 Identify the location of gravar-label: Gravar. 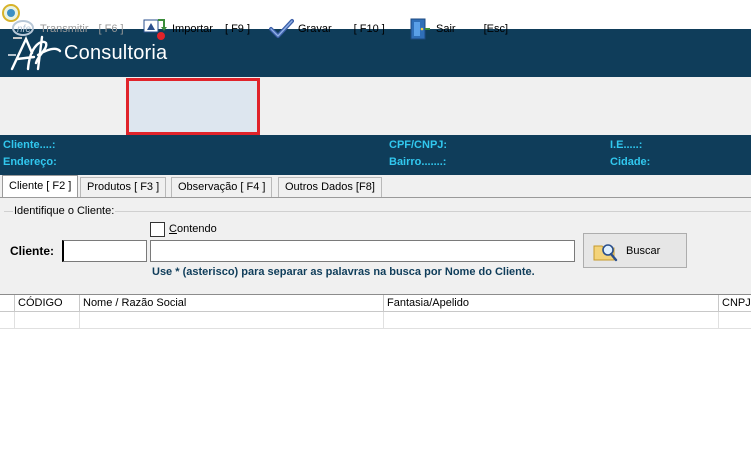
(315, 29).